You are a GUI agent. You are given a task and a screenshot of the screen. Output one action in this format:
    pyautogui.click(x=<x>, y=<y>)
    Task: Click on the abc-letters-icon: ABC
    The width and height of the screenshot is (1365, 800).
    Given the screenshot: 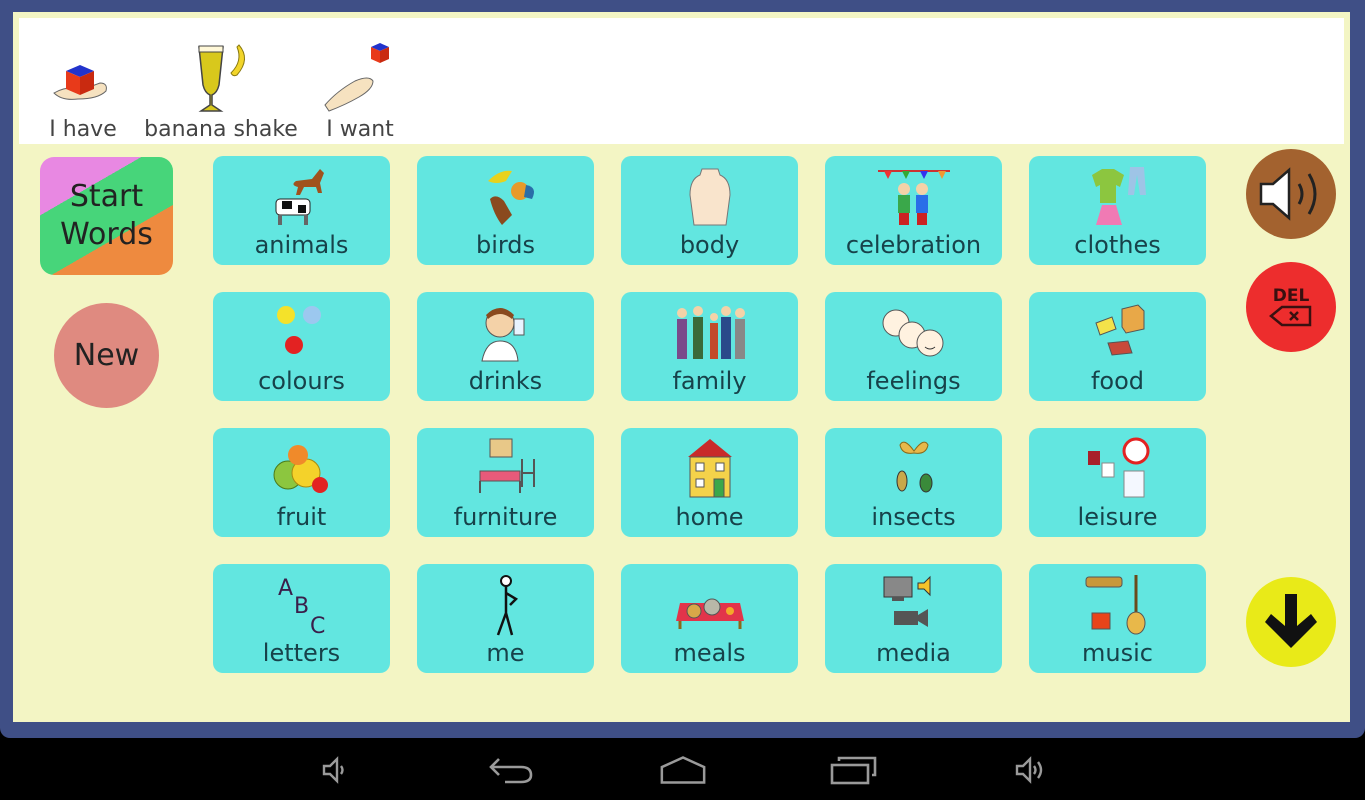 What is the action you would take?
    pyautogui.click(x=302, y=605)
    